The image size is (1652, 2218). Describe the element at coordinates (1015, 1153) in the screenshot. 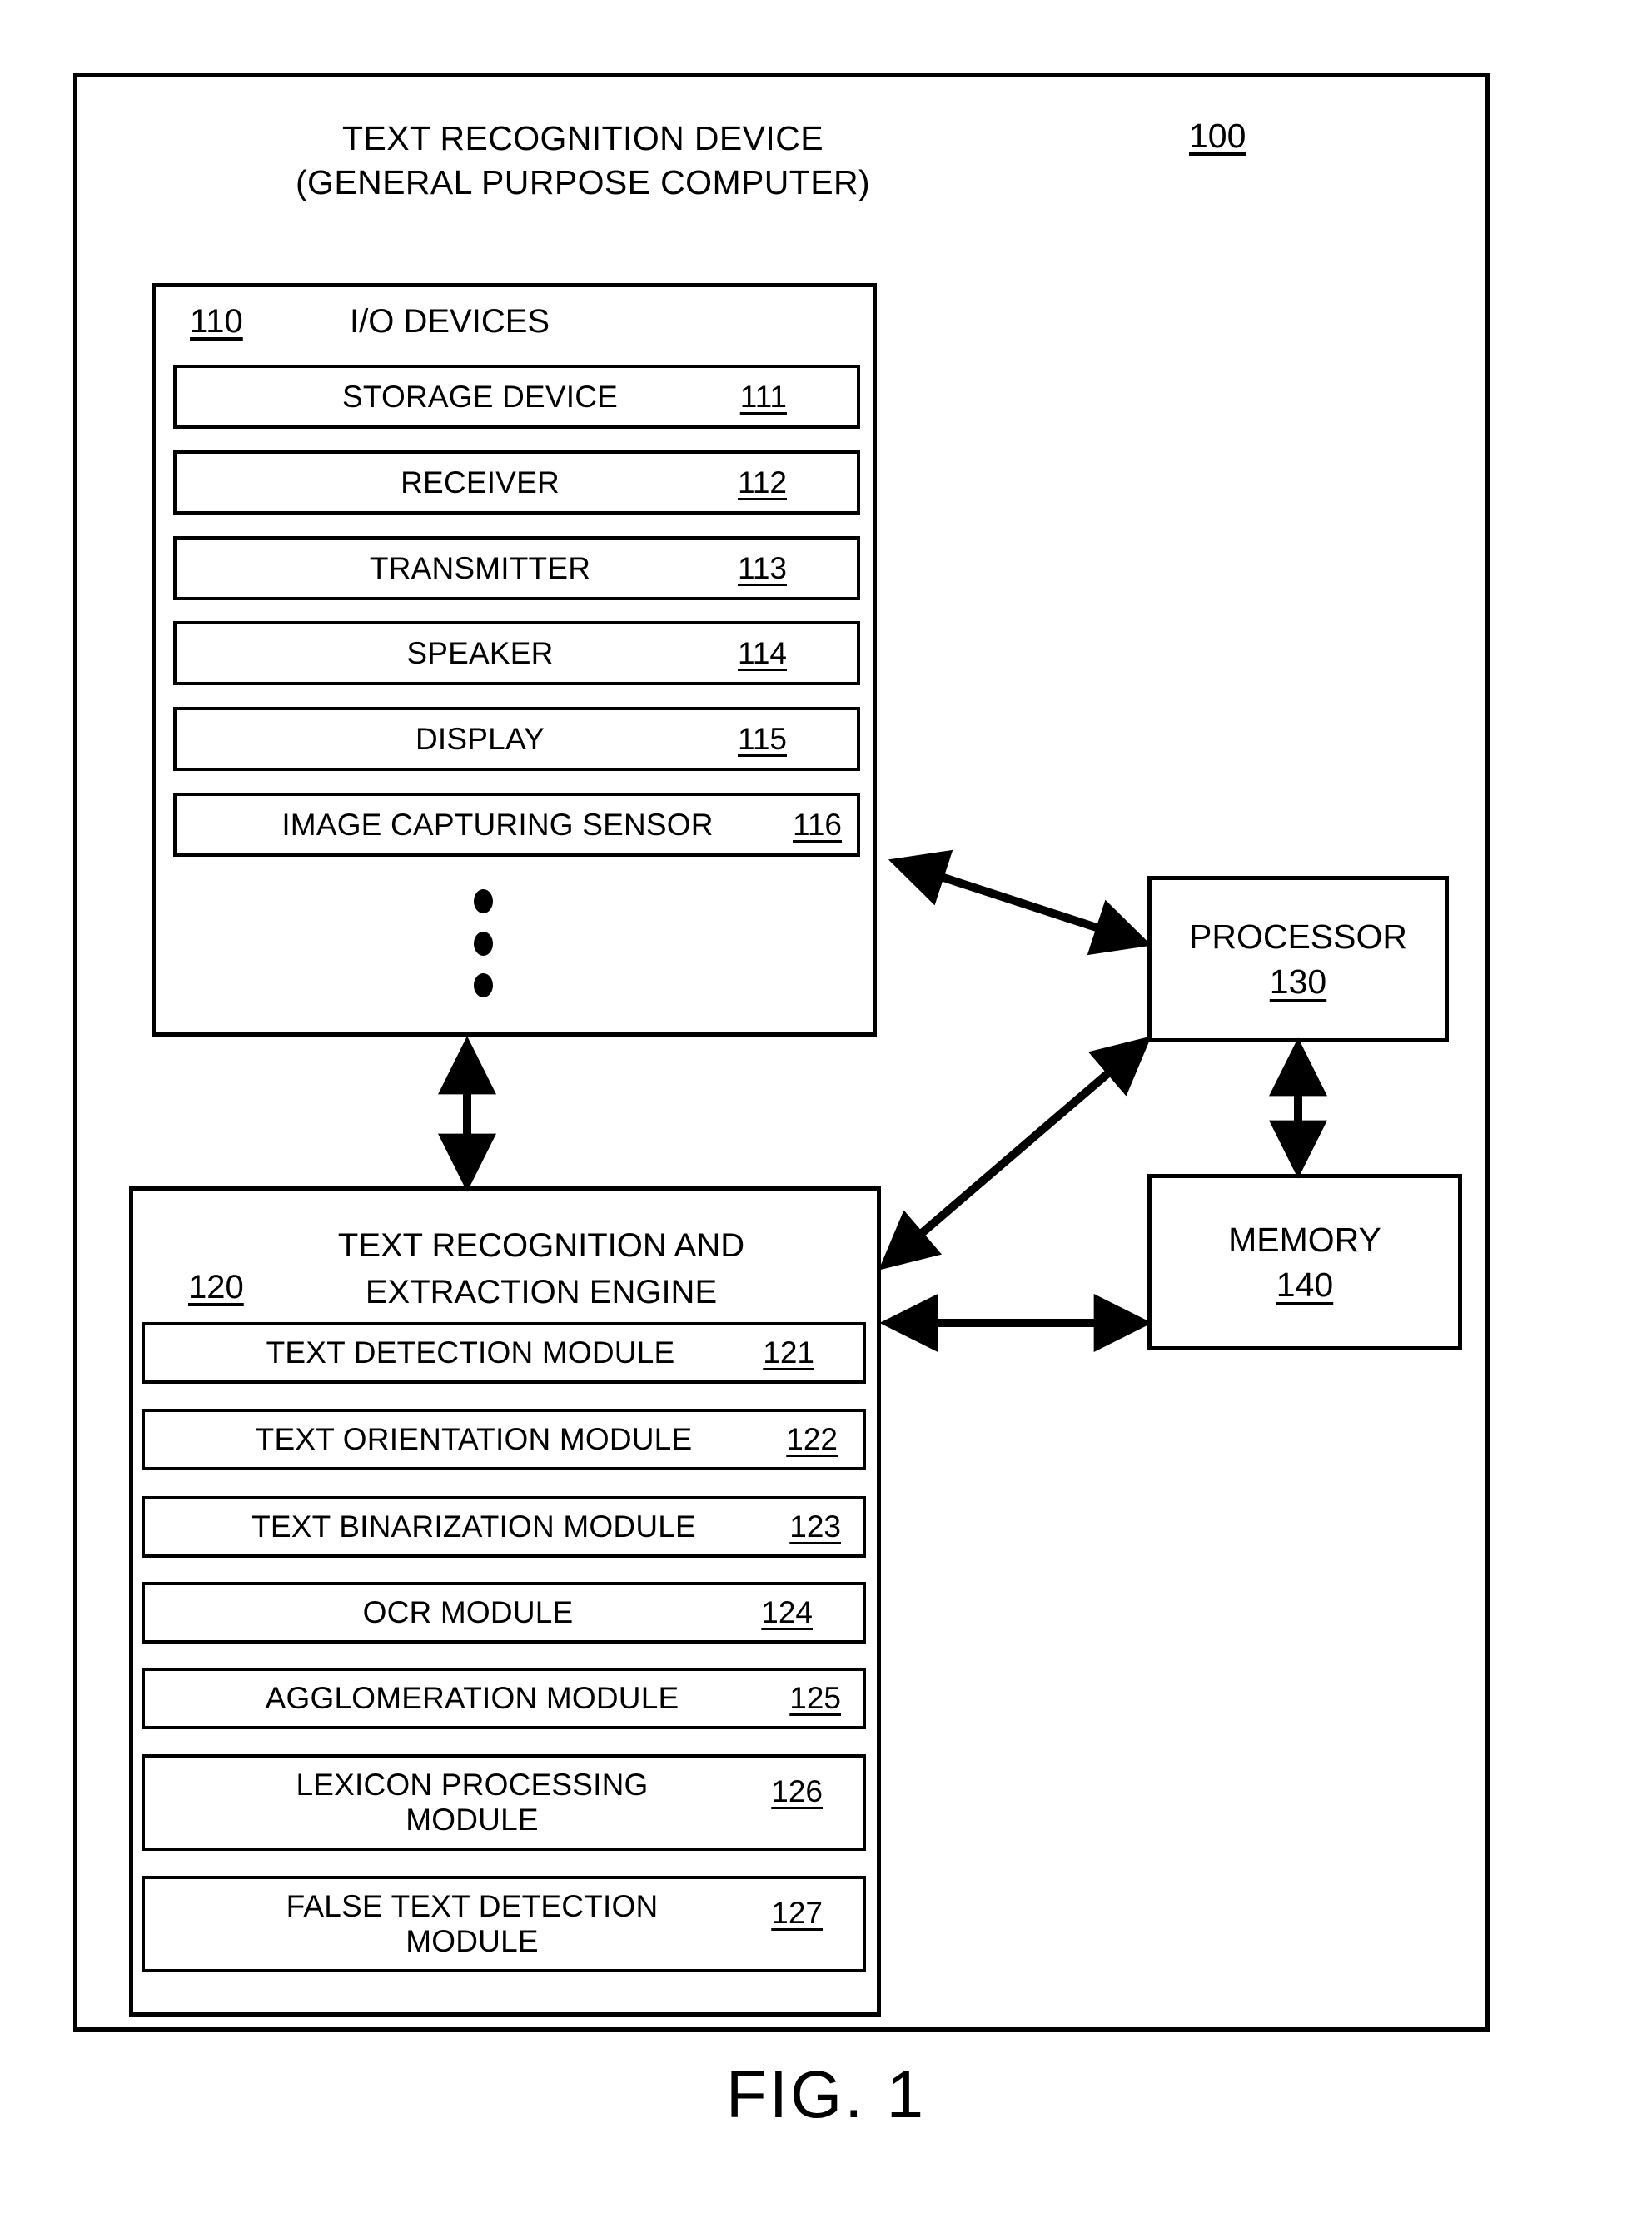

I see `connector-engine-to-processor` at that location.